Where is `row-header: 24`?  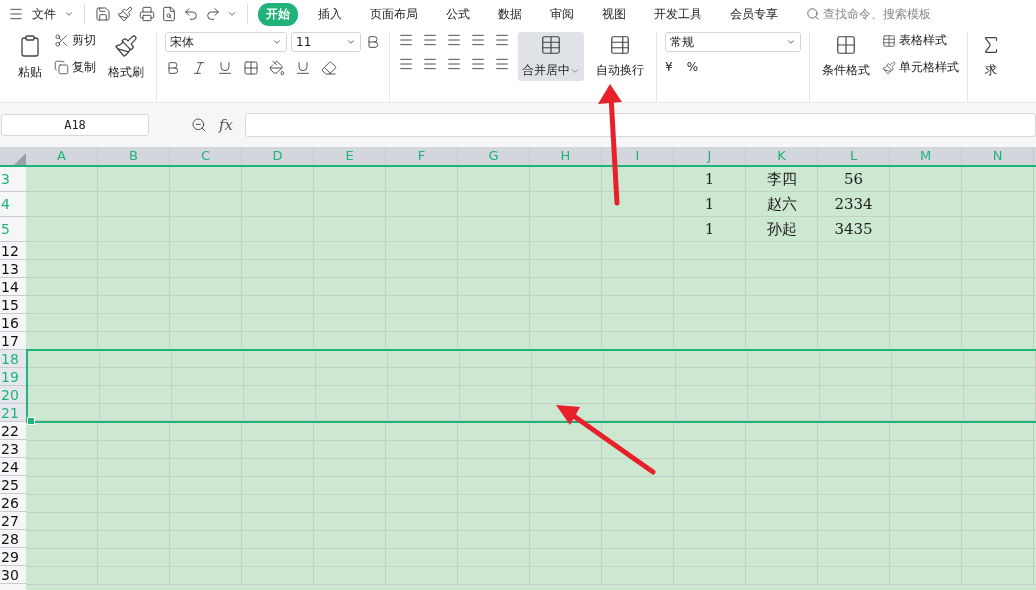
row-header: 24 is located at coordinates (13, 467).